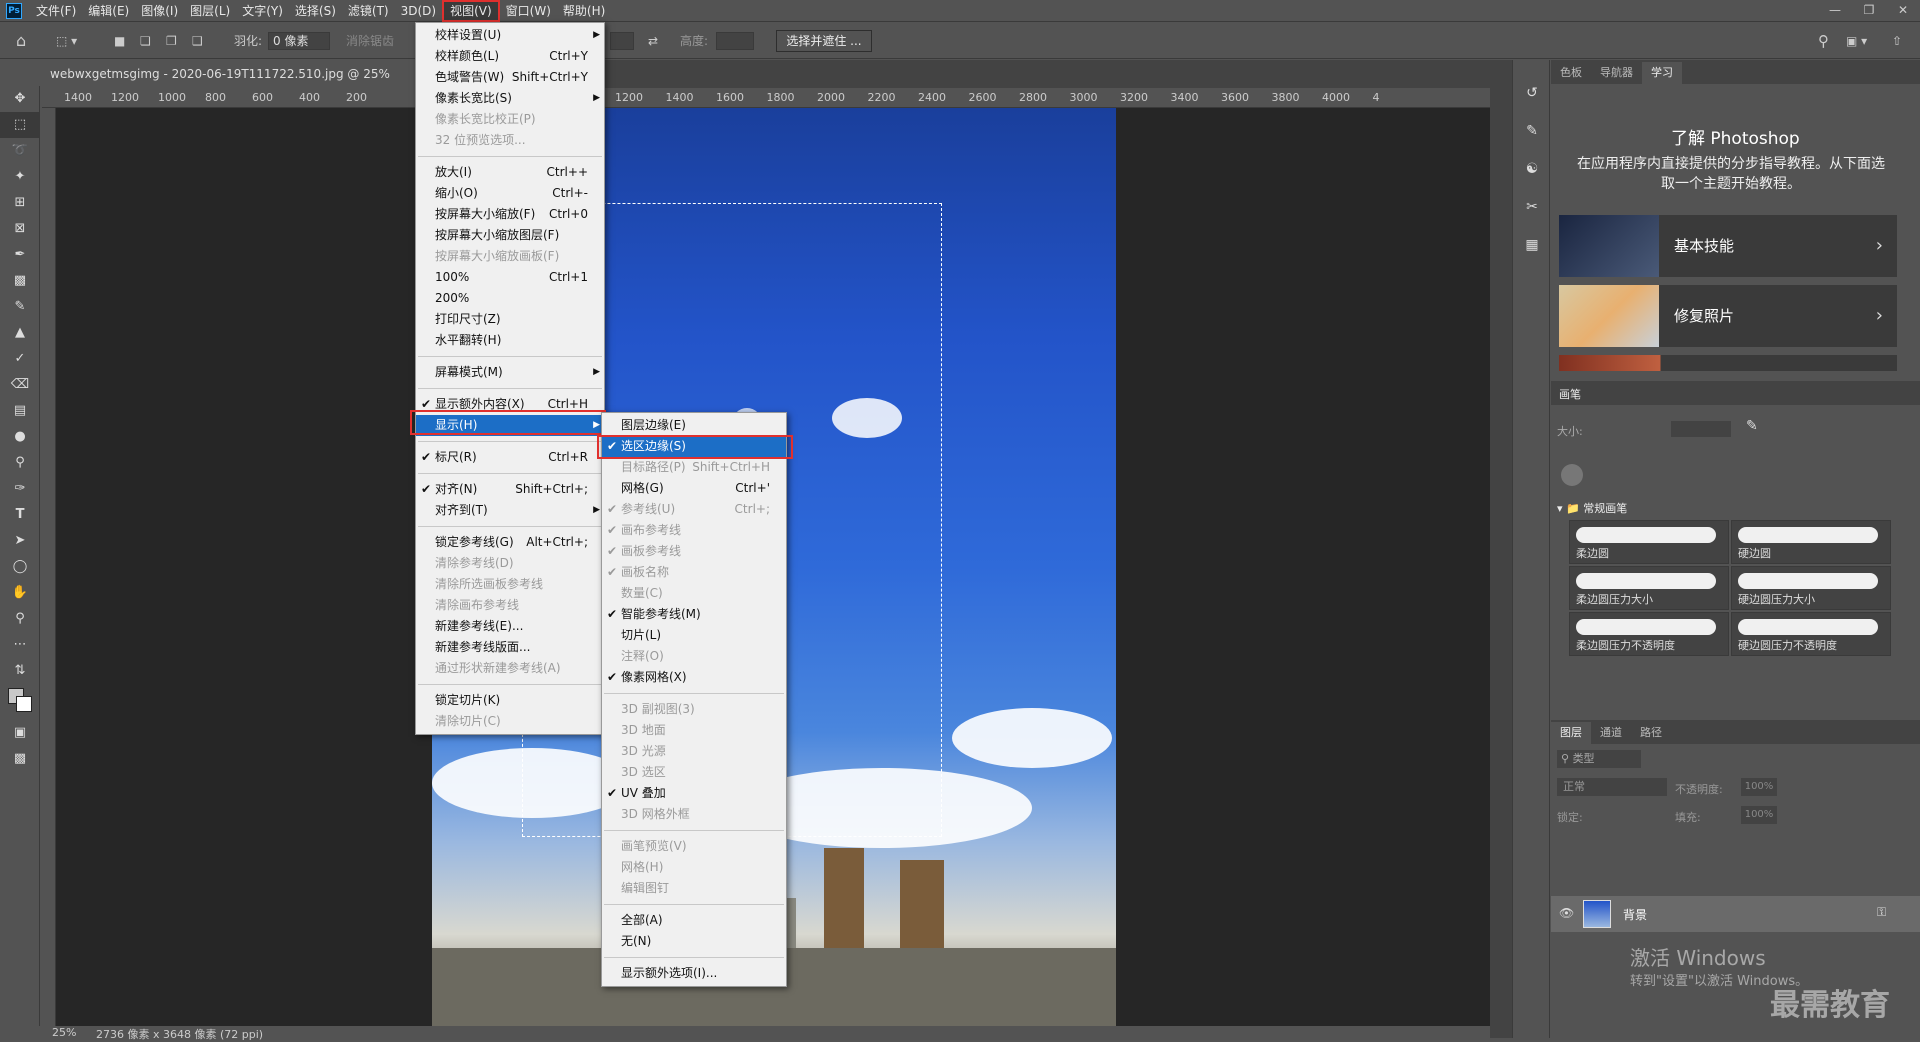  I want to click on quick-mask-icon: ▣, so click(20, 733).